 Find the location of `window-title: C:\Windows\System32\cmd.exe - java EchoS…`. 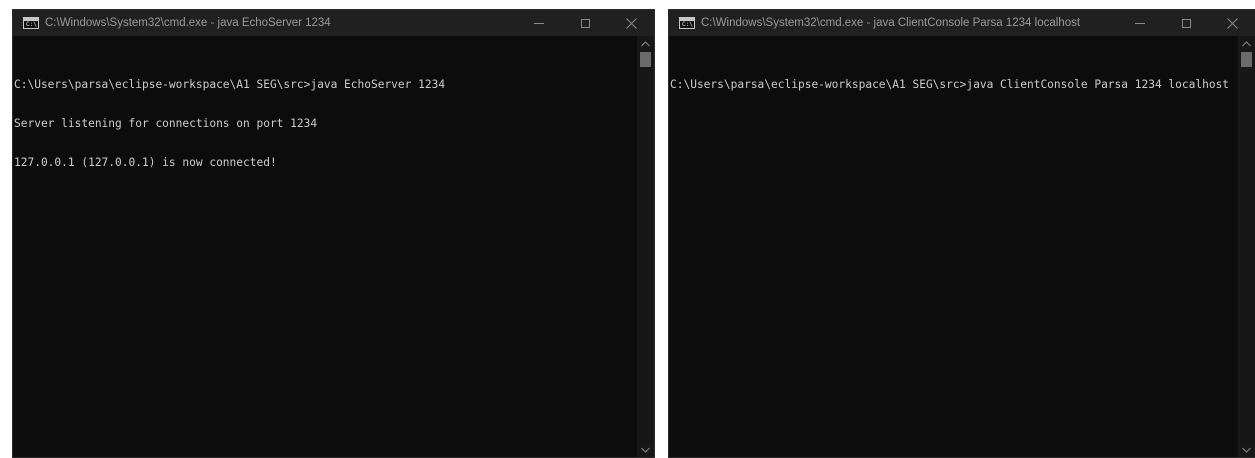

window-title: C:\Windows\System32\cmd.exe - java EchoS… is located at coordinates (188, 23).